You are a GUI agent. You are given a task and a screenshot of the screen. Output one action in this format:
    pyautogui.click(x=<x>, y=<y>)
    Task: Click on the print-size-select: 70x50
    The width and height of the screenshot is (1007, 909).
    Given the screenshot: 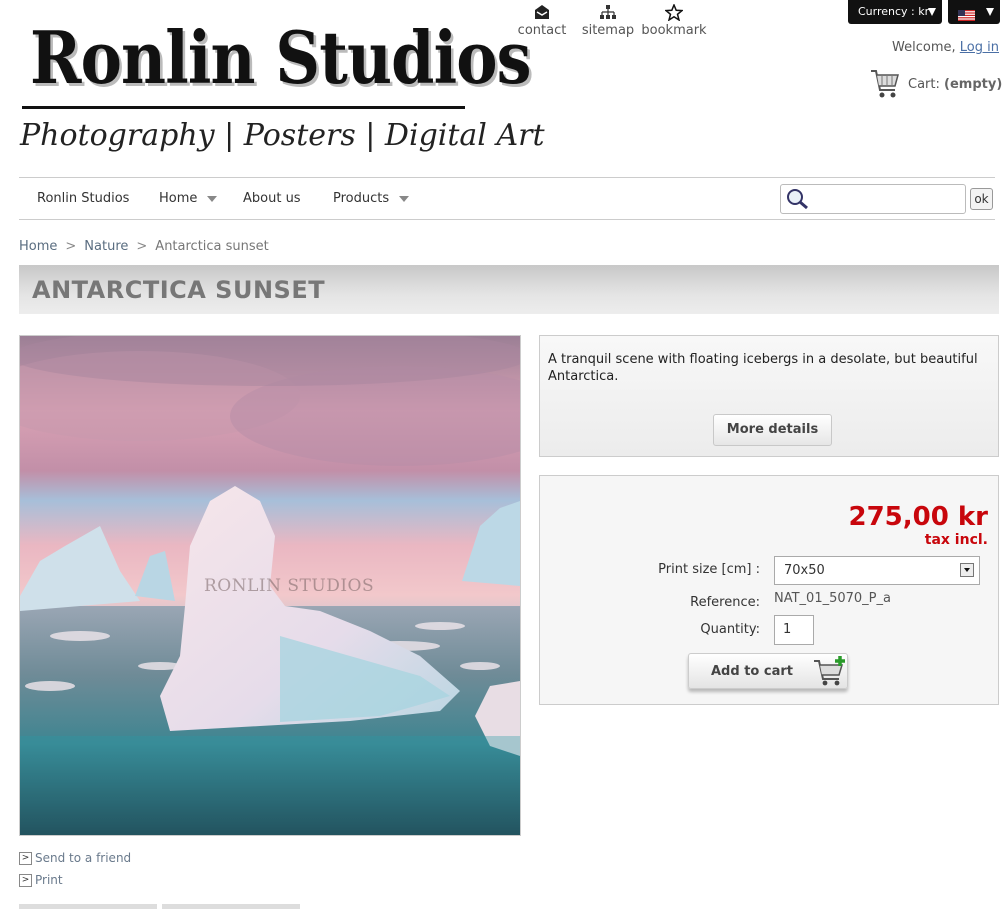 What is the action you would take?
    pyautogui.click(x=877, y=570)
    